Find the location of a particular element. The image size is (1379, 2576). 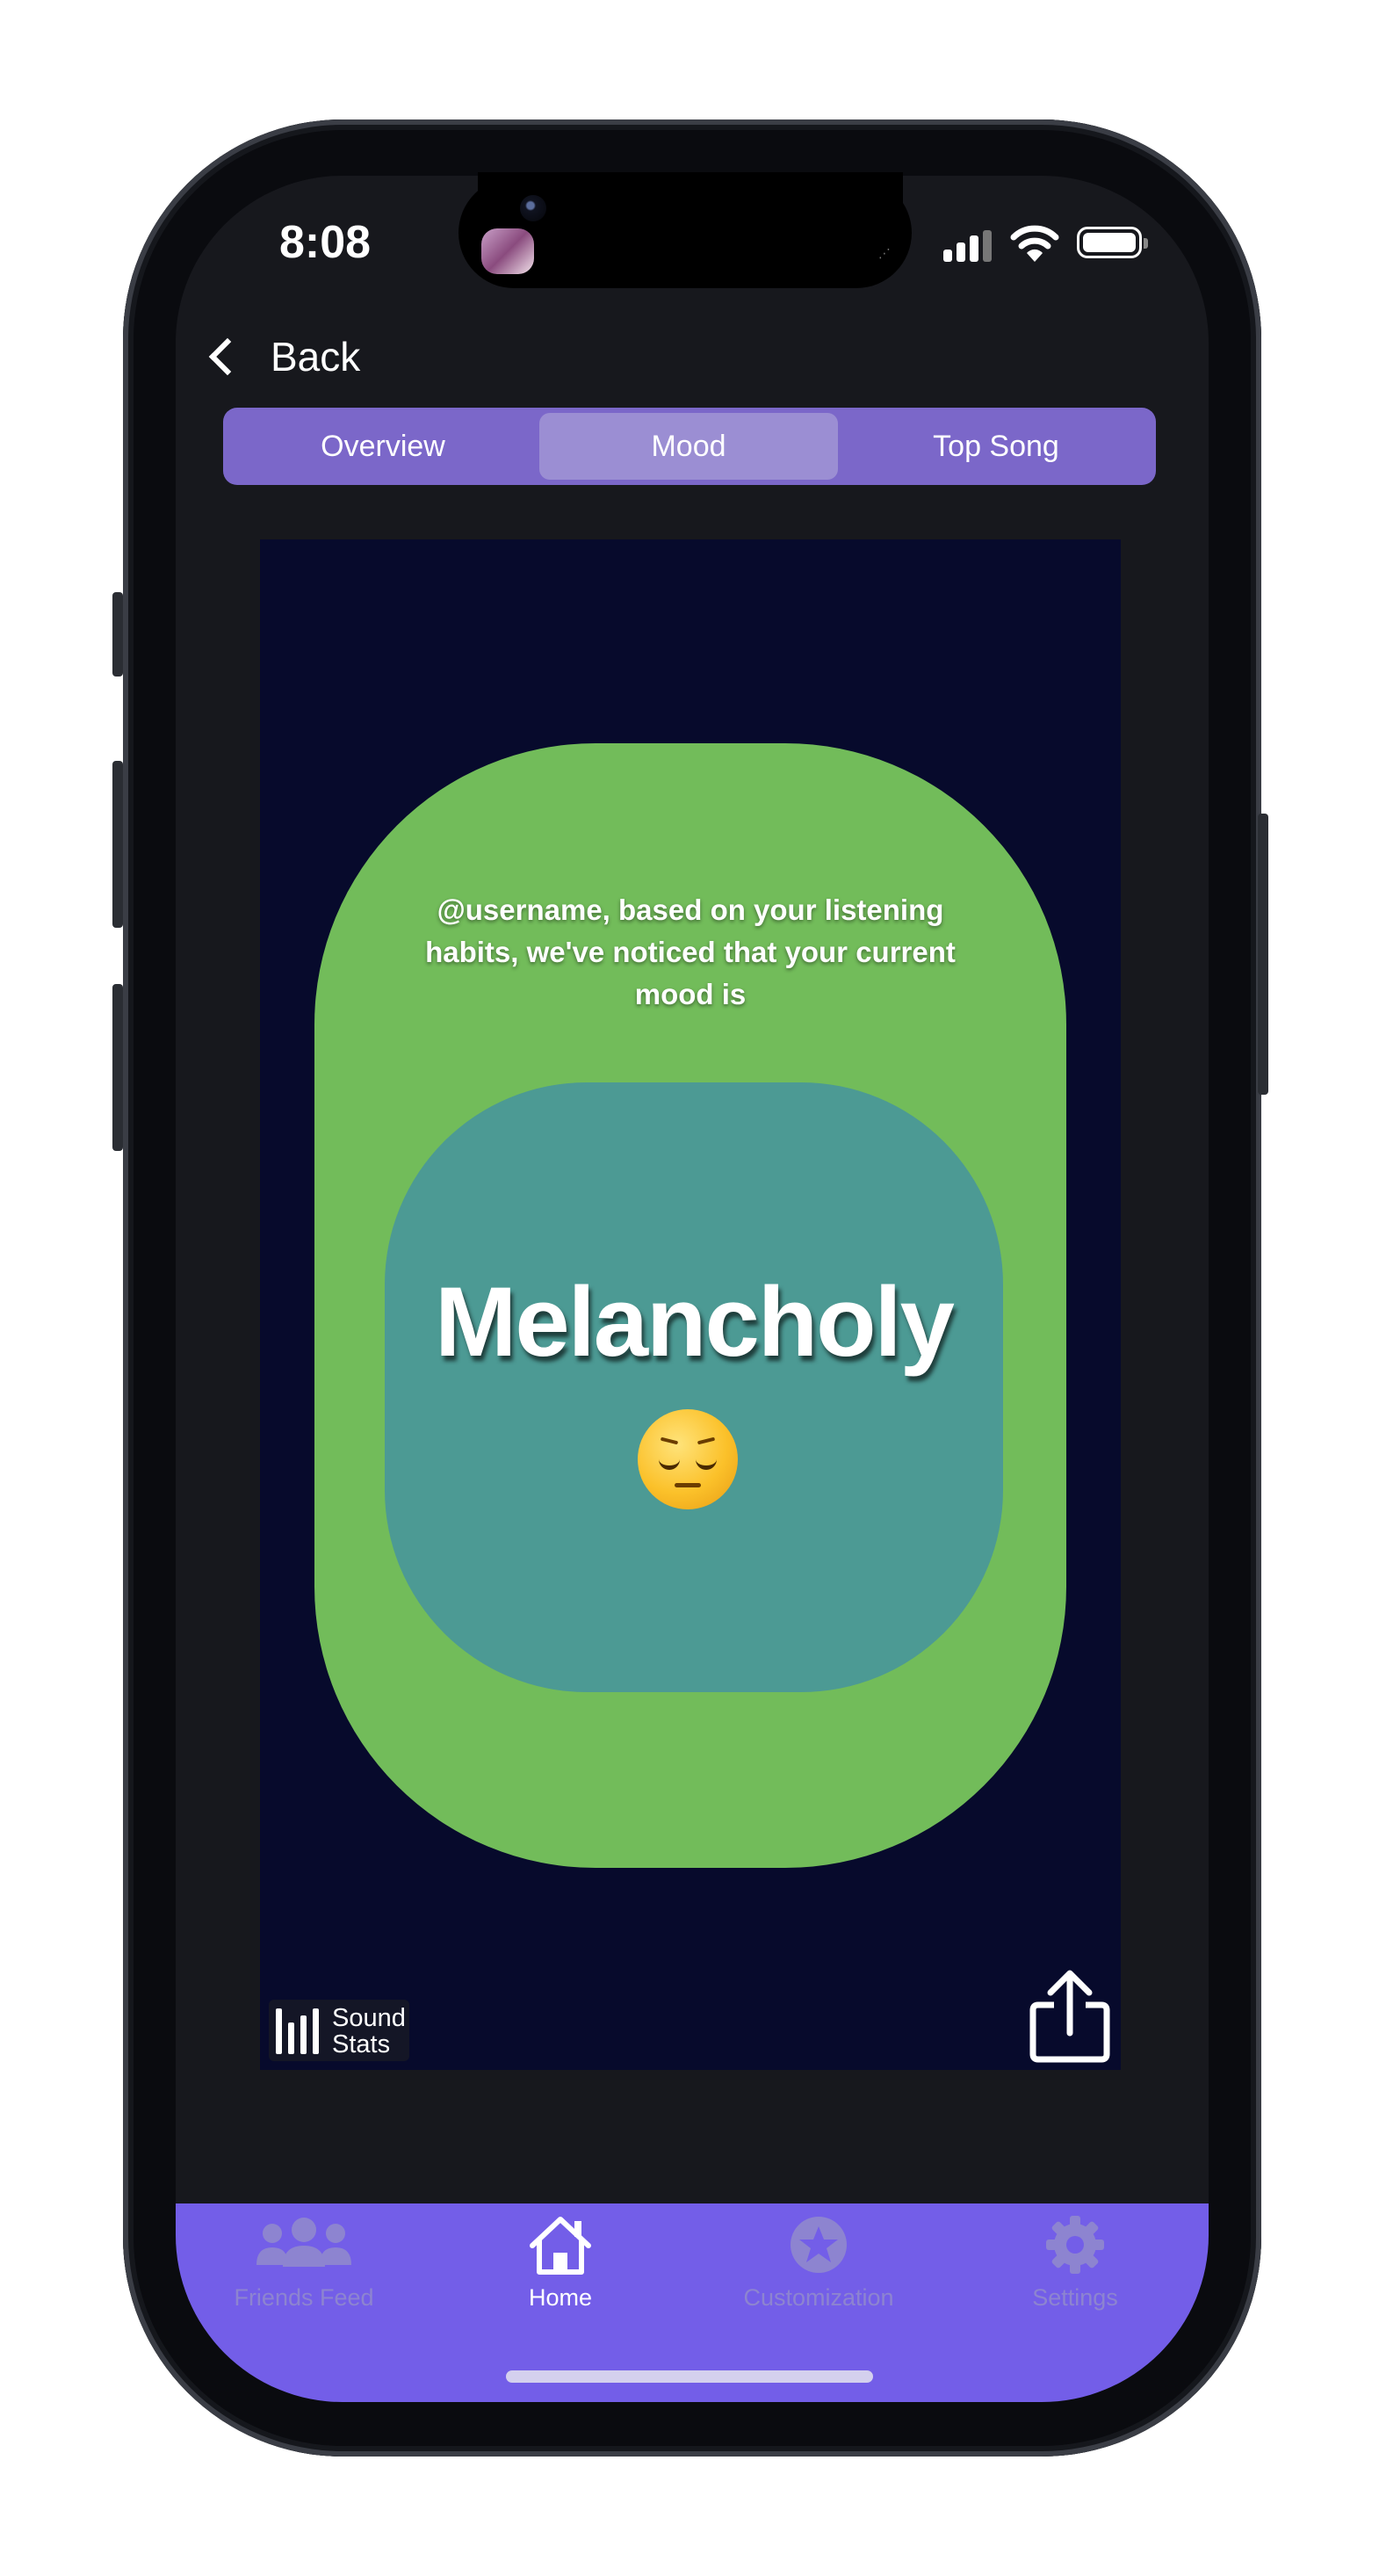

cellular-signal-icon is located at coordinates (968, 246).